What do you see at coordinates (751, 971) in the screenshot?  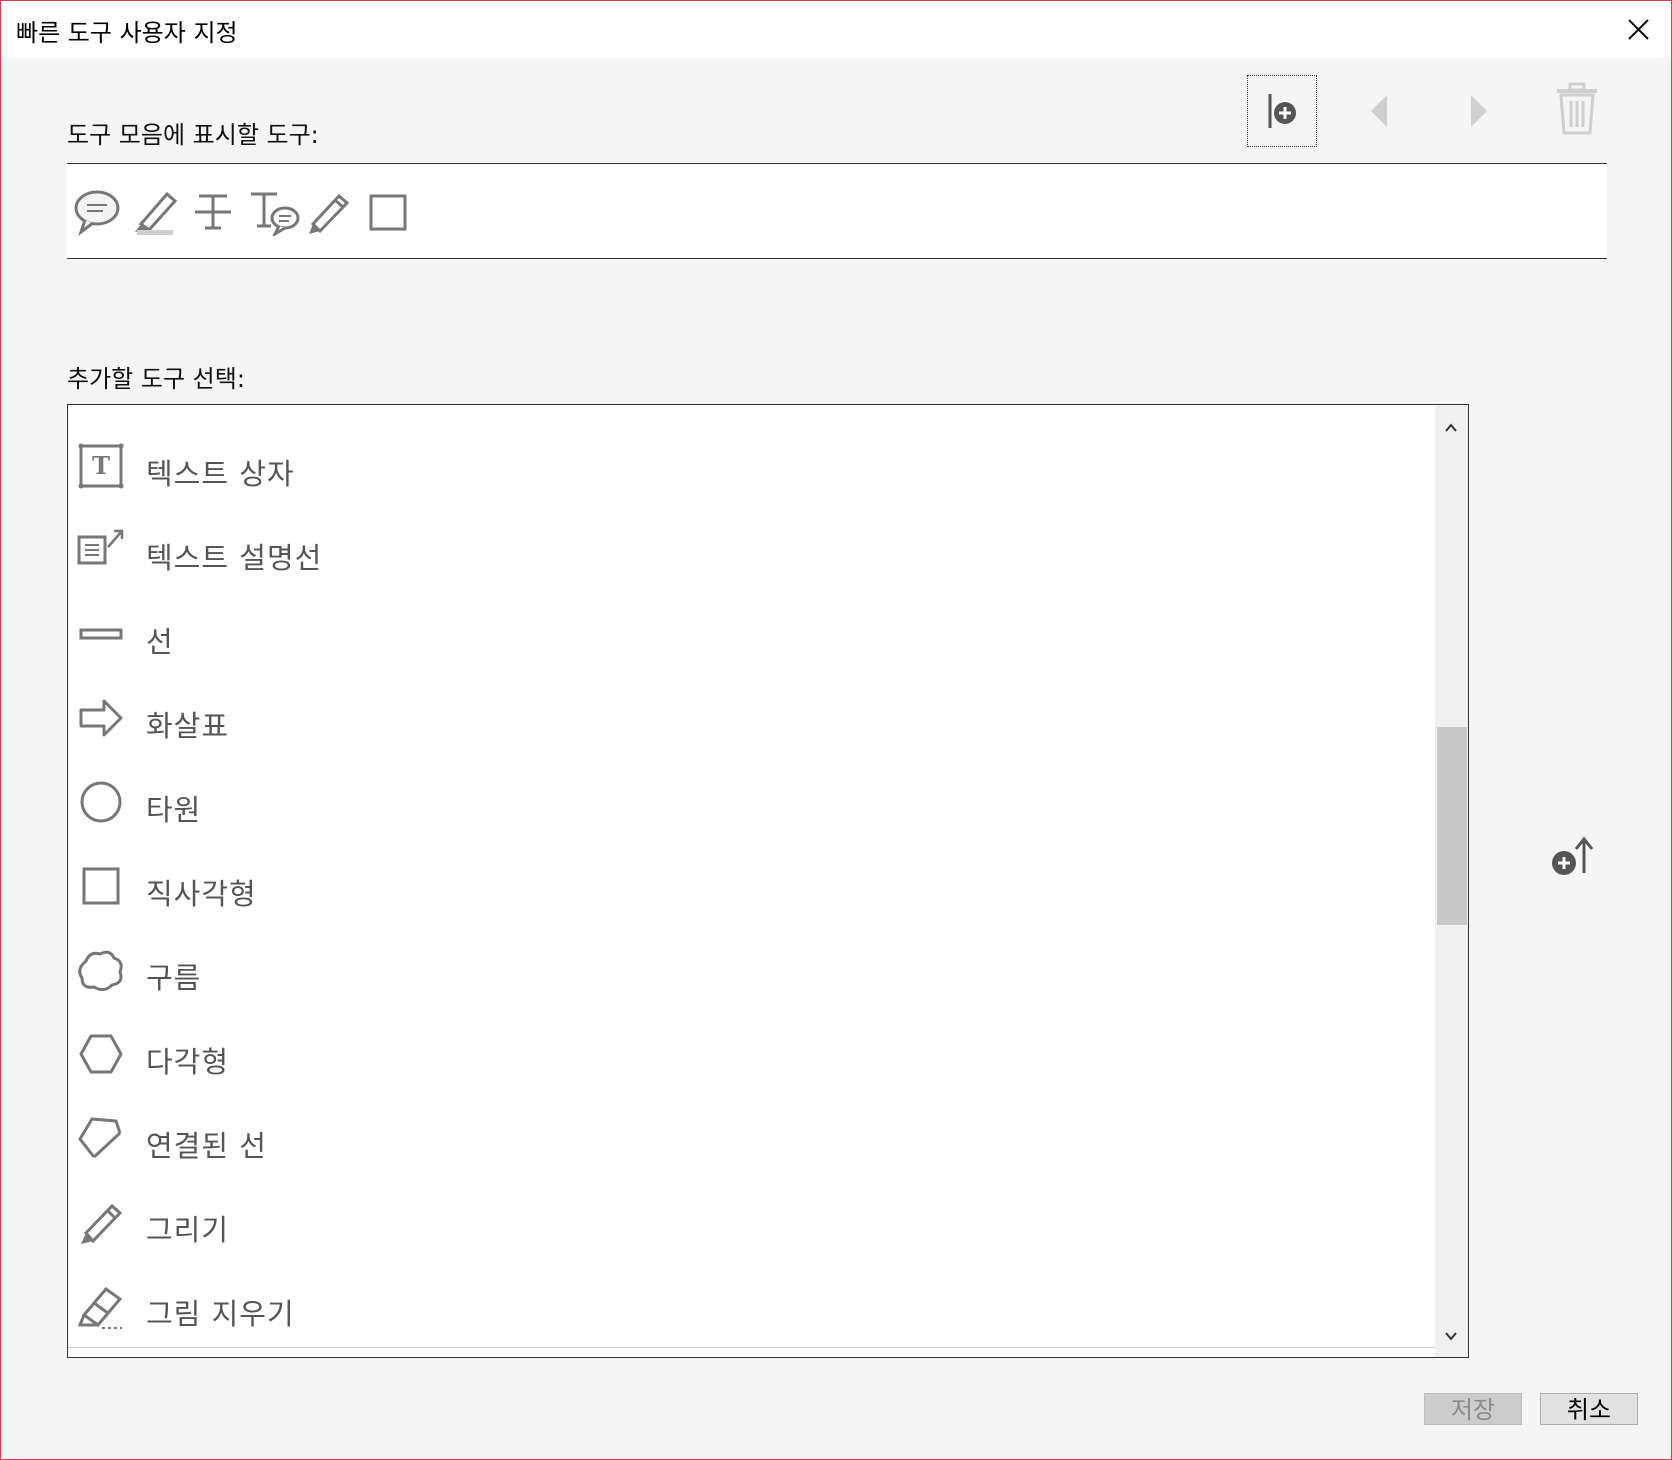 I see `list-item-cloud: 구름` at bounding box center [751, 971].